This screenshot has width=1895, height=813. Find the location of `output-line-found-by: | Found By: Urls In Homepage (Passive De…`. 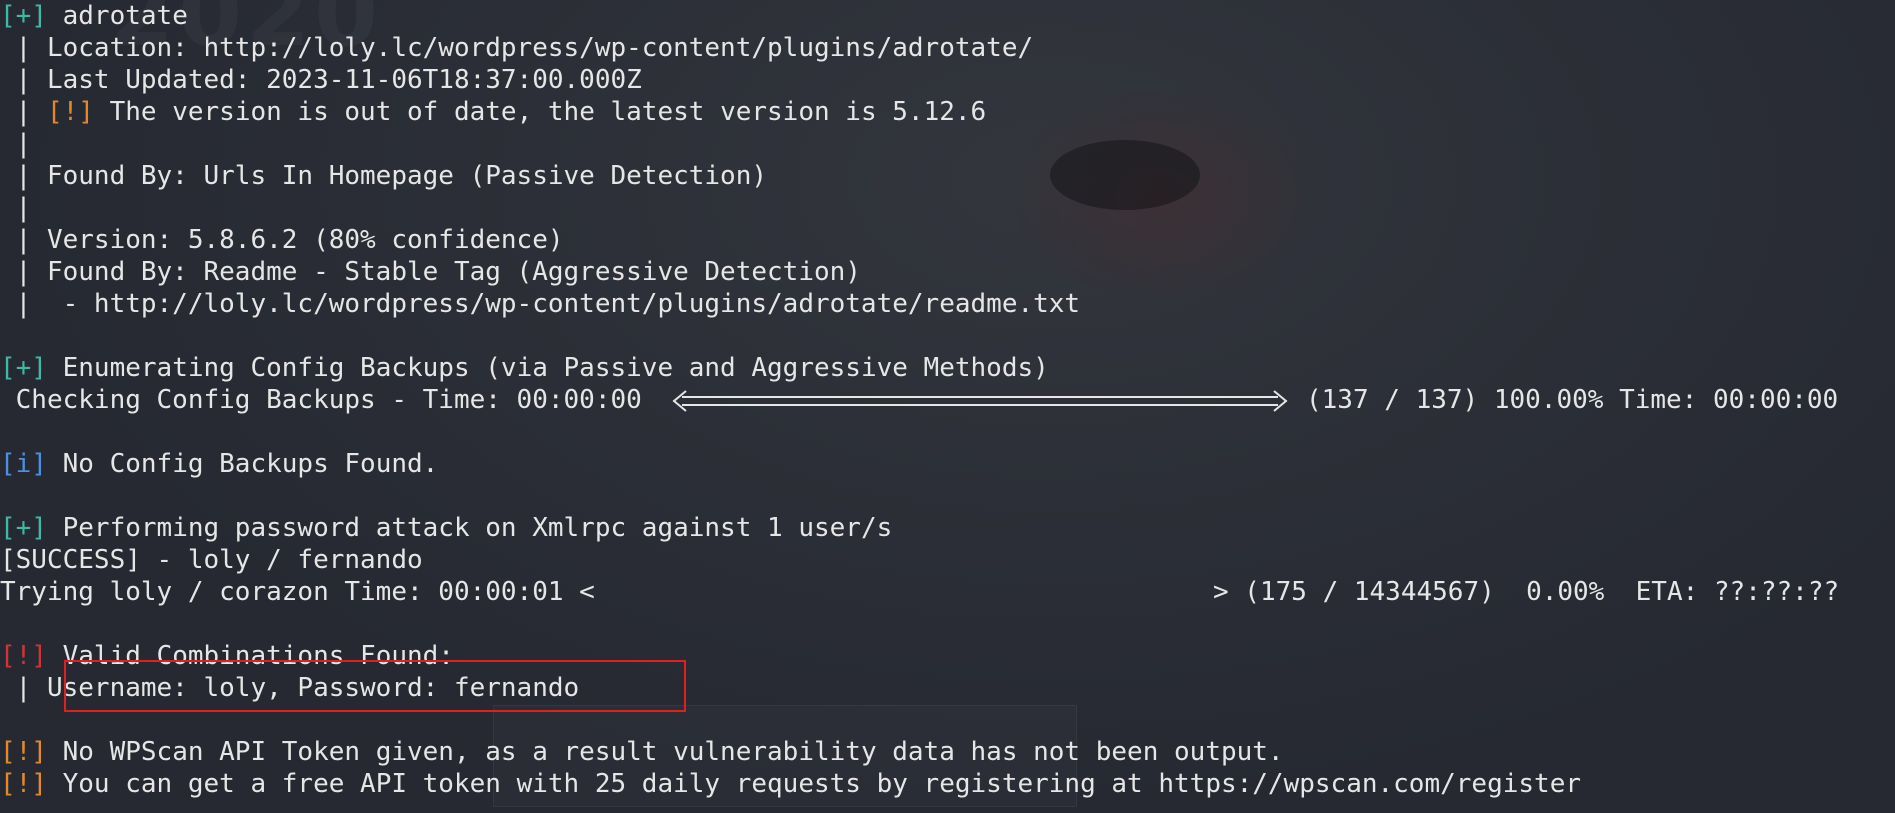

output-line-found-by: | Found By: Urls In Homepage (Passive De… is located at coordinates (384, 176).